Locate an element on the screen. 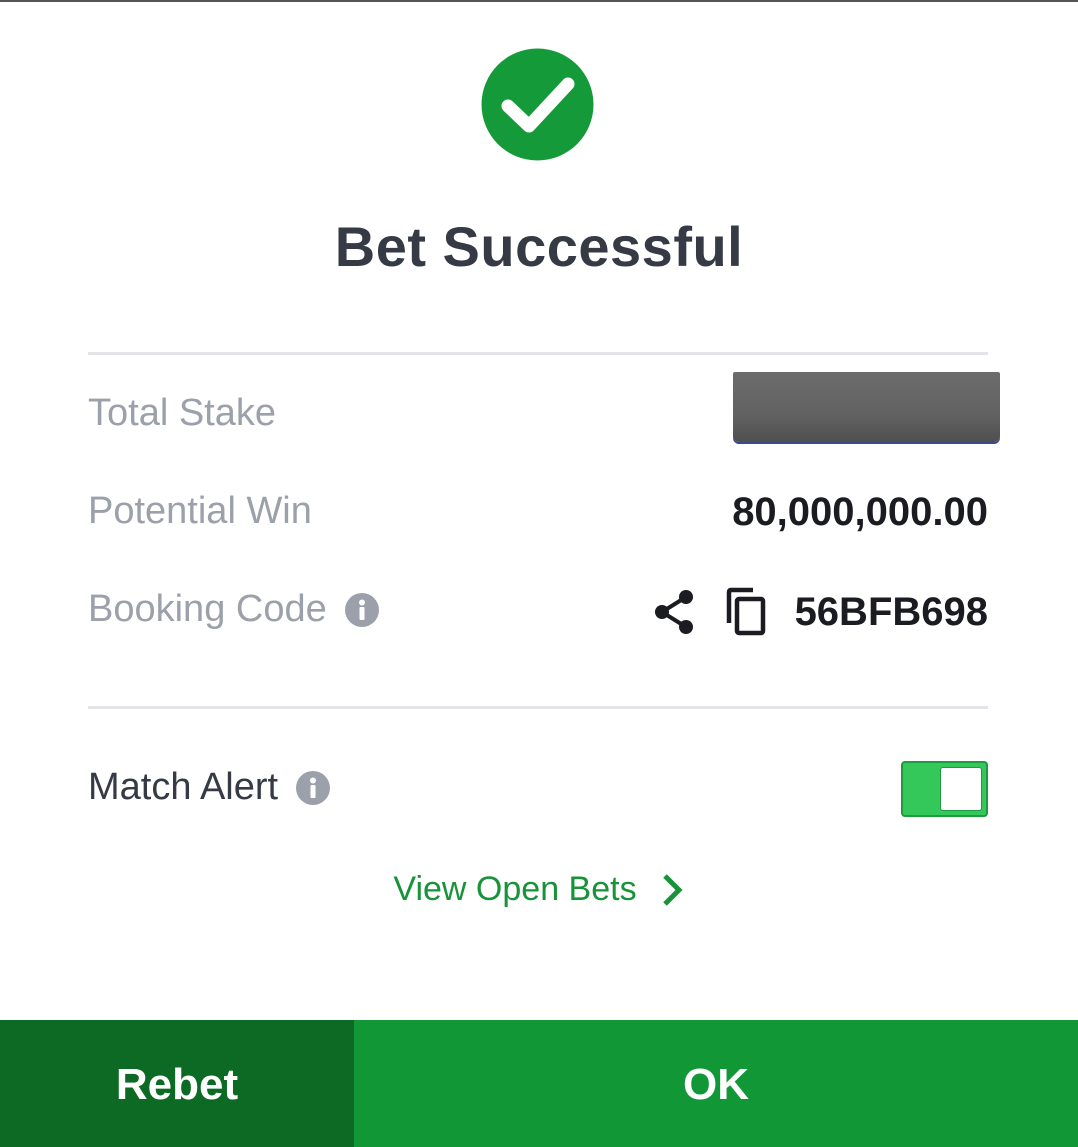  share-icon is located at coordinates (674, 612).